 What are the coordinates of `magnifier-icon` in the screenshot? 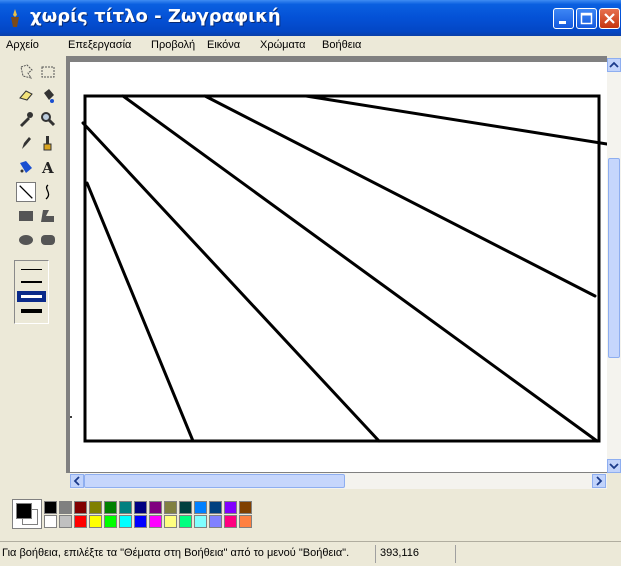 It's located at (48, 119).